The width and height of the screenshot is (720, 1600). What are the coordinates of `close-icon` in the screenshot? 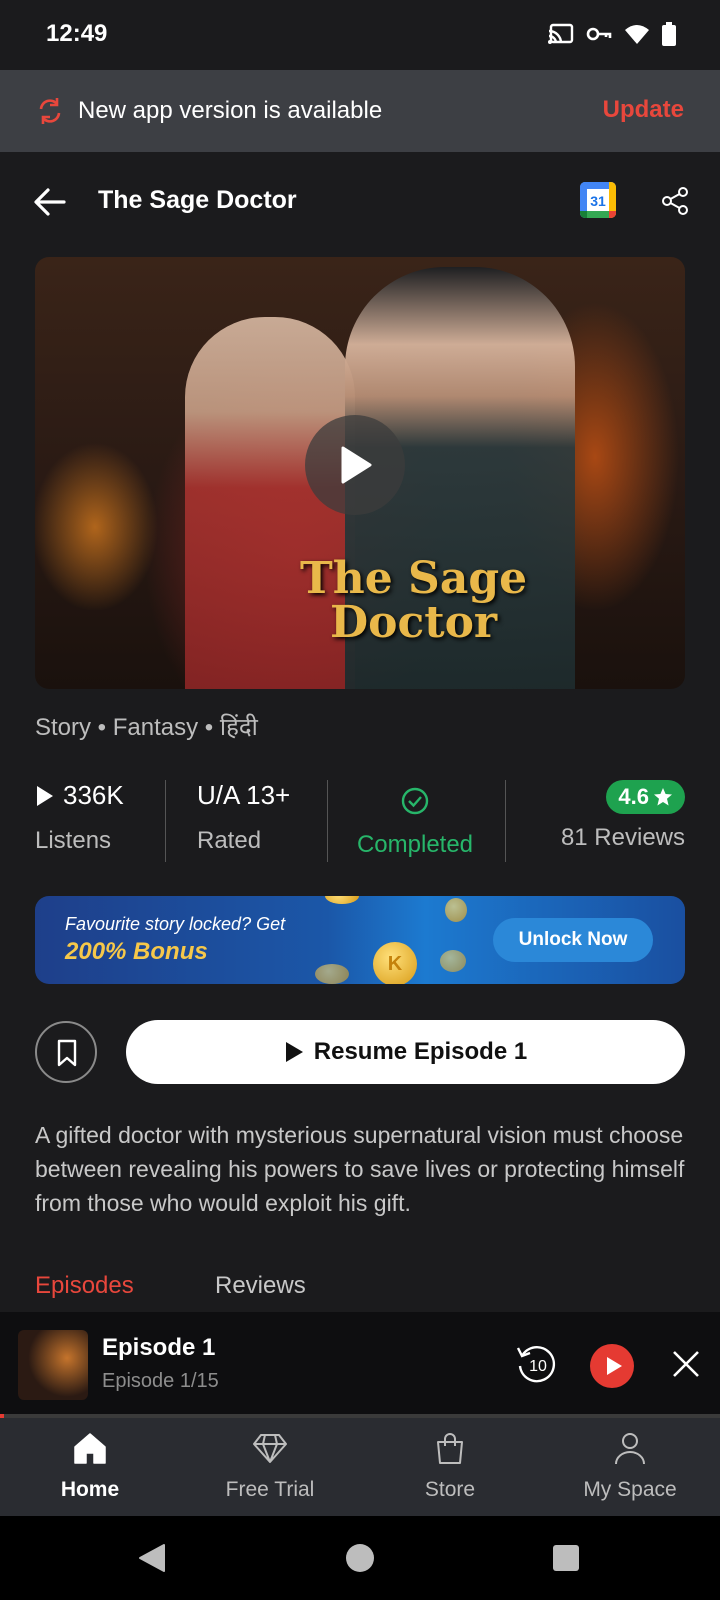 It's located at (686, 1364).